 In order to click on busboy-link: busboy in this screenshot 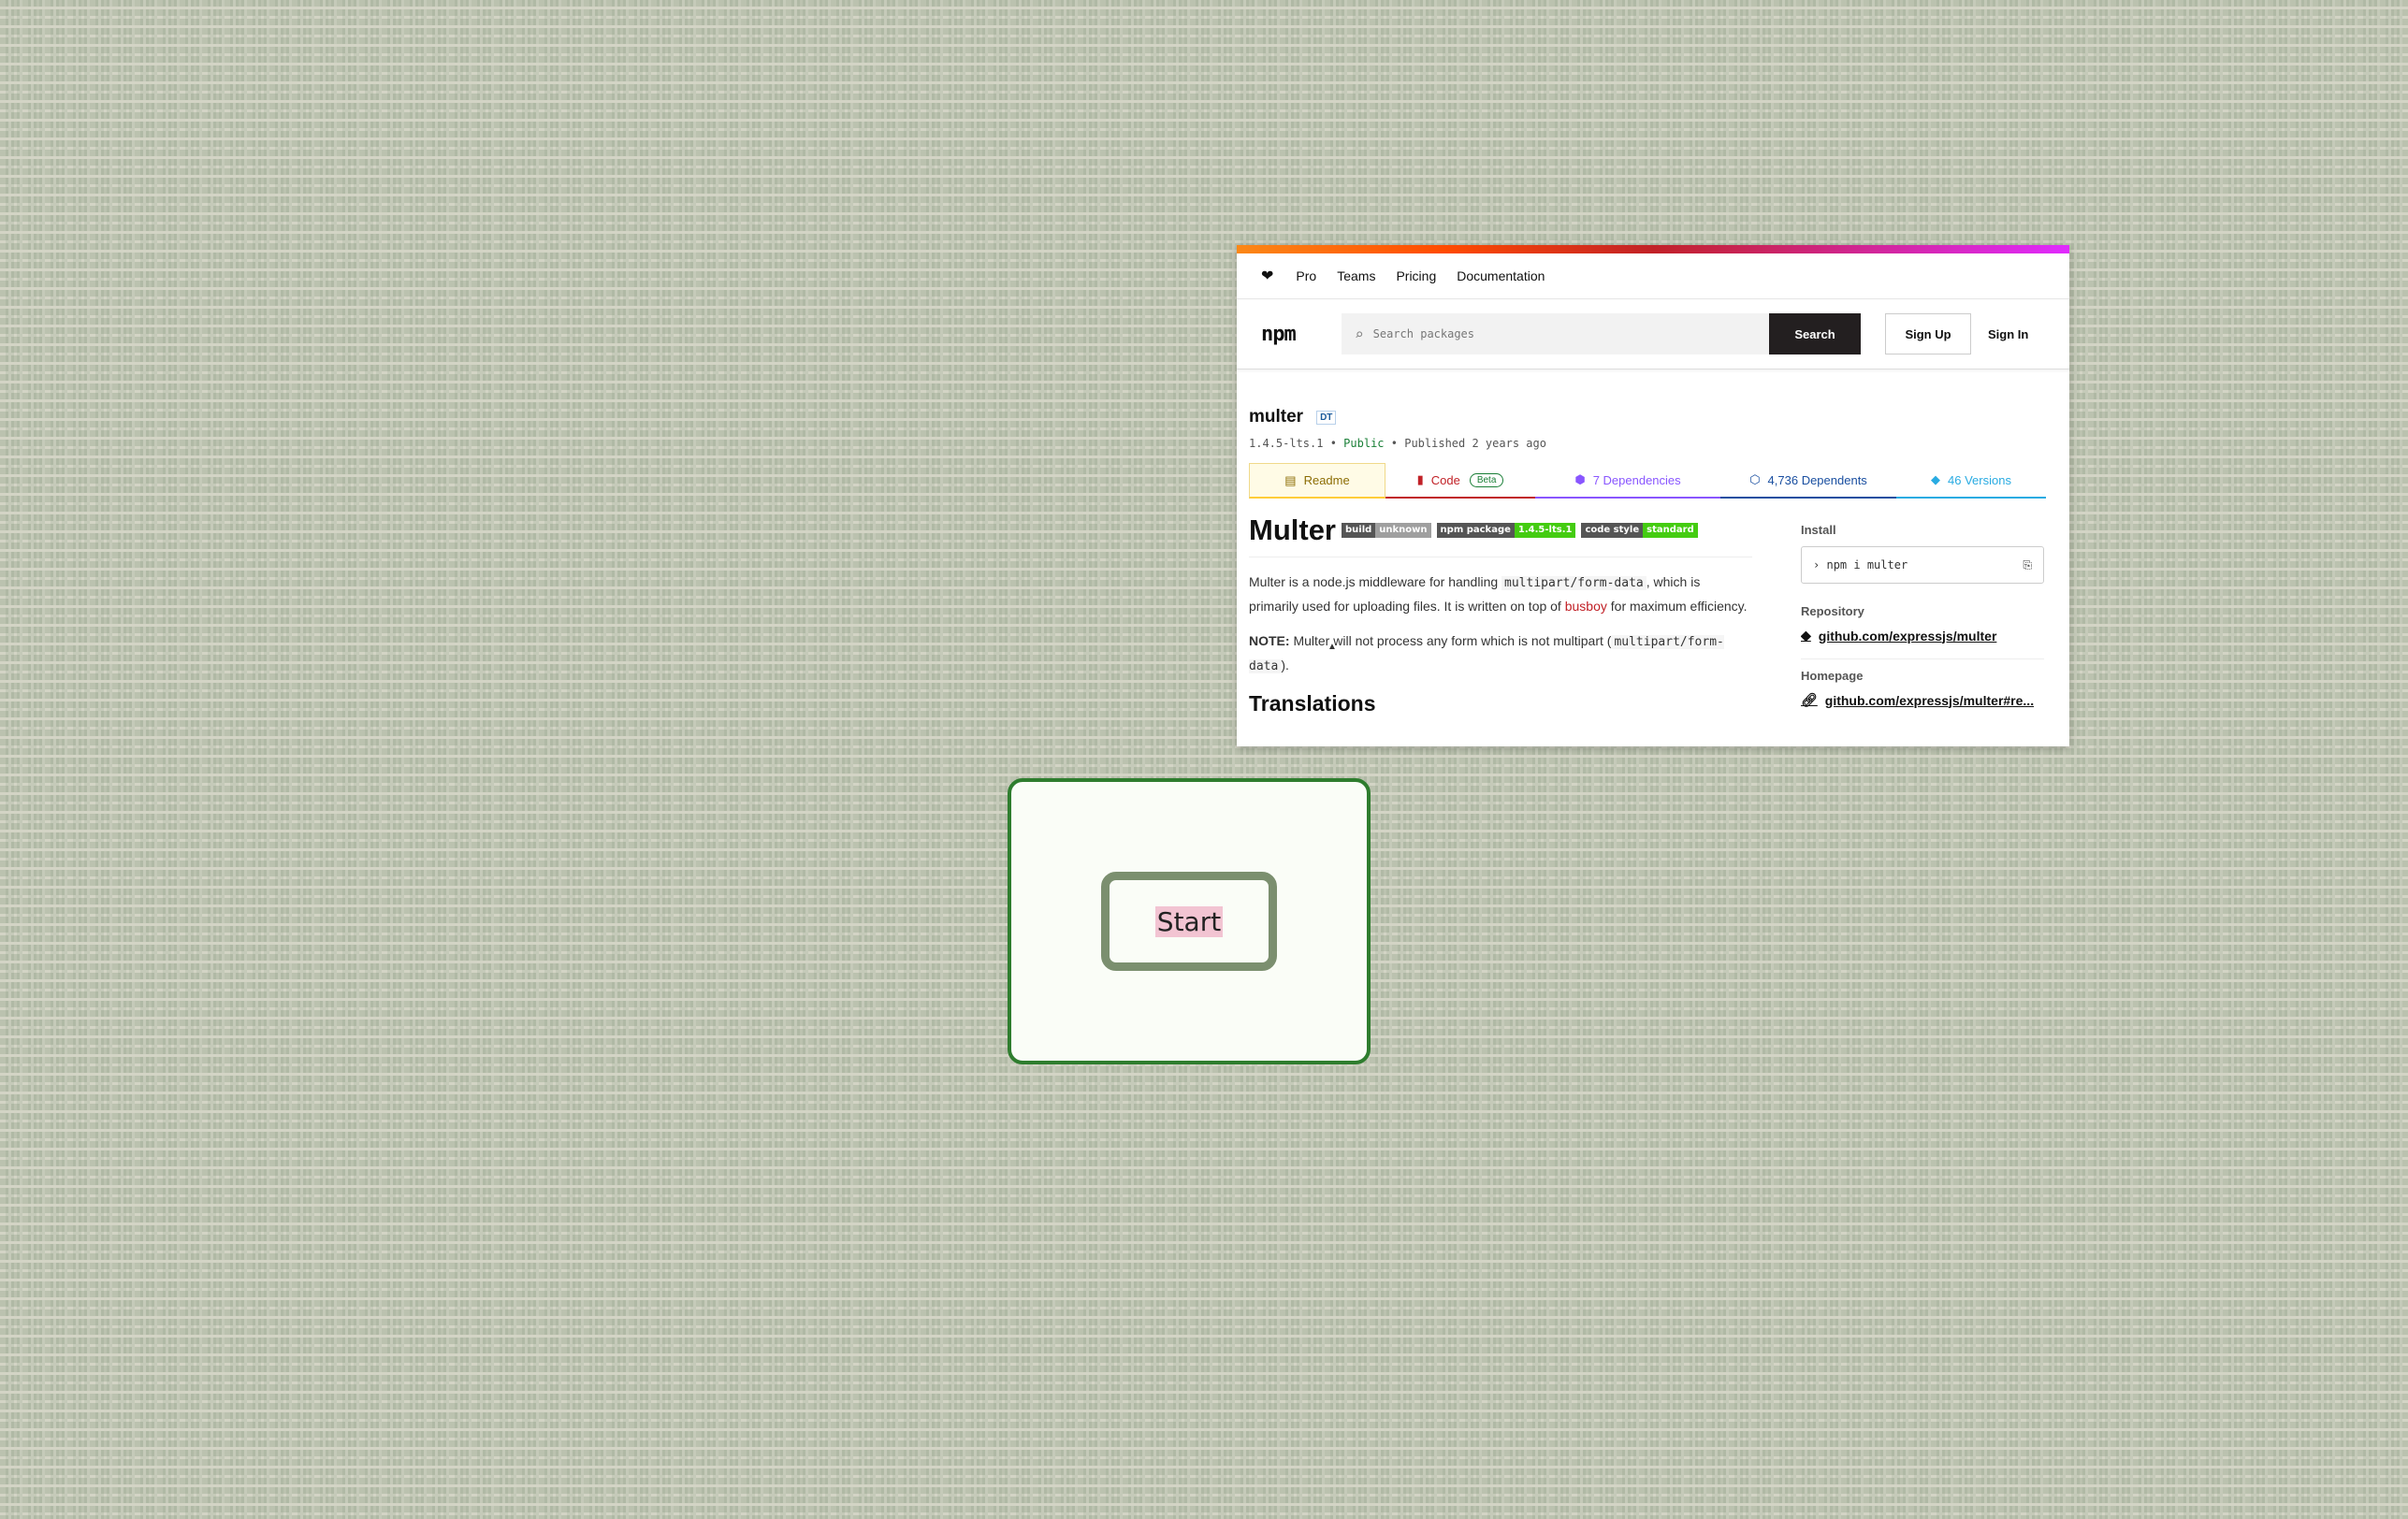, I will do `click(1586, 606)`.